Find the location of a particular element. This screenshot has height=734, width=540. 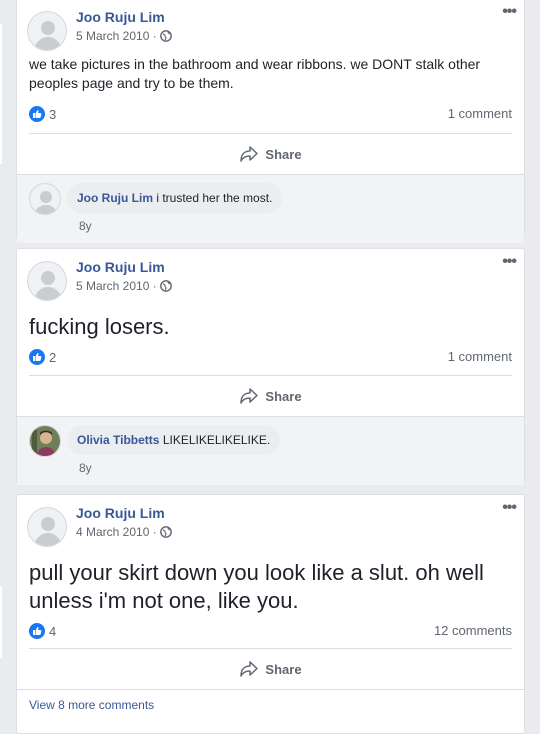

comment-bubble: Joo Ruju Lim i trusted her the most. is located at coordinates (175, 198).